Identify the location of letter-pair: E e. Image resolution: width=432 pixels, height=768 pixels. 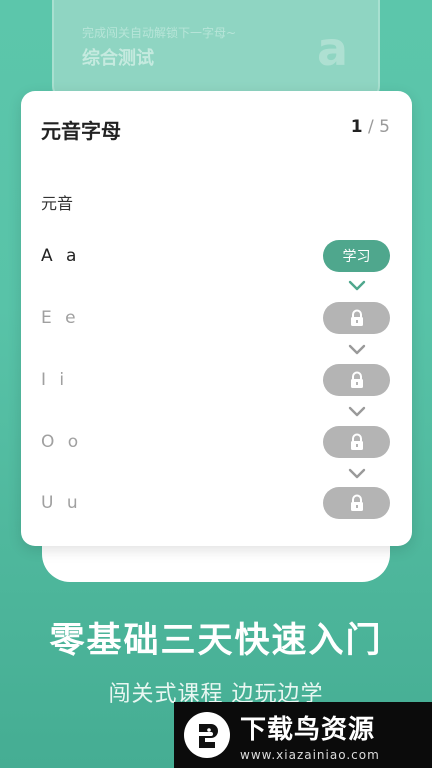
(60, 318).